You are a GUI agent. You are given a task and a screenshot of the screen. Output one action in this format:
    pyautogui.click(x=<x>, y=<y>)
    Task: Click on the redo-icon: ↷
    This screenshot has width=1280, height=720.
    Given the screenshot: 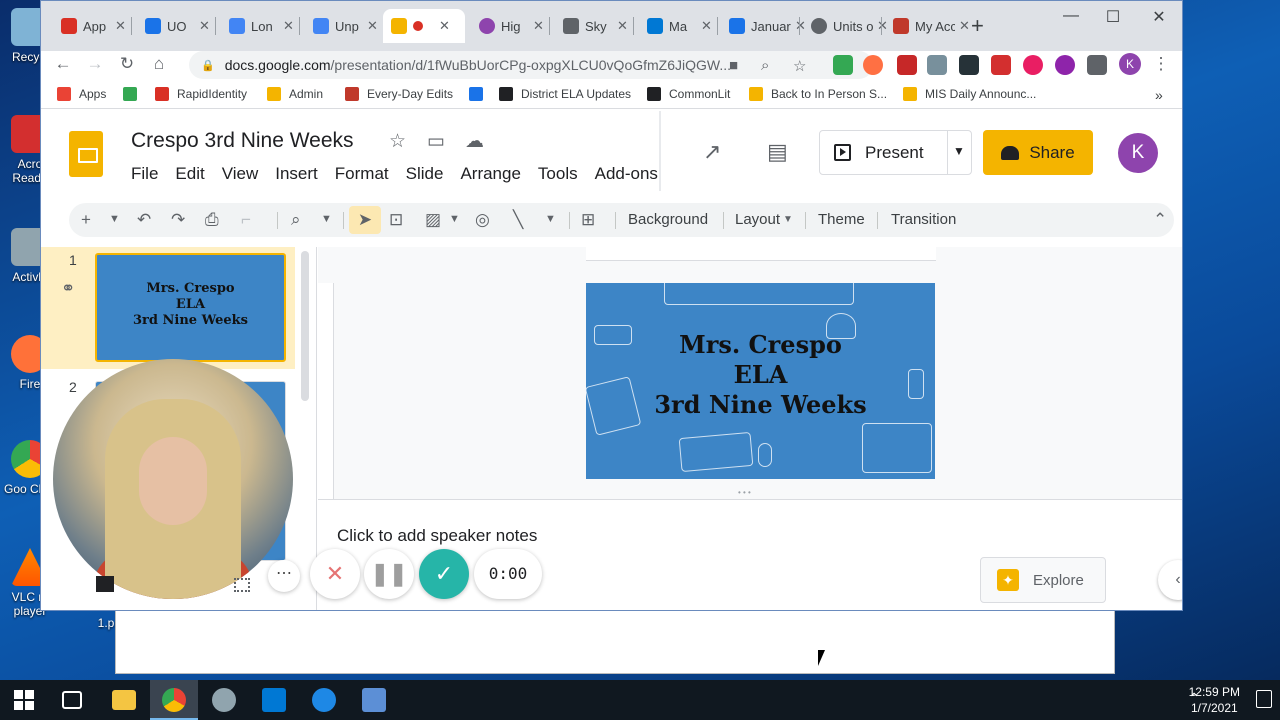 What is the action you would take?
    pyautogui.click(x=178, y=220)
    